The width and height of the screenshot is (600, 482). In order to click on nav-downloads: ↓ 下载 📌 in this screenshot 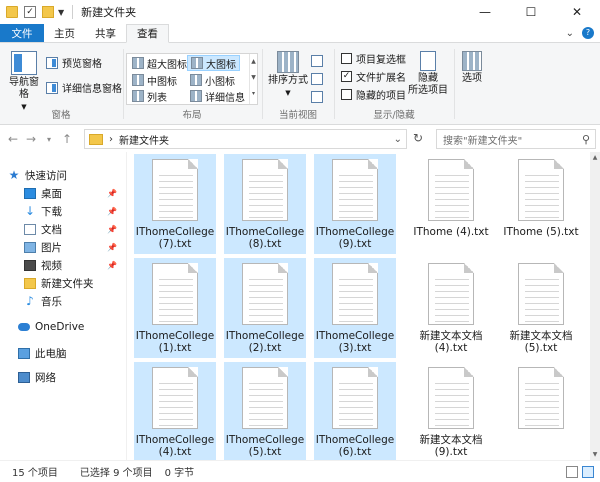, I will do `click(63, 211)`.